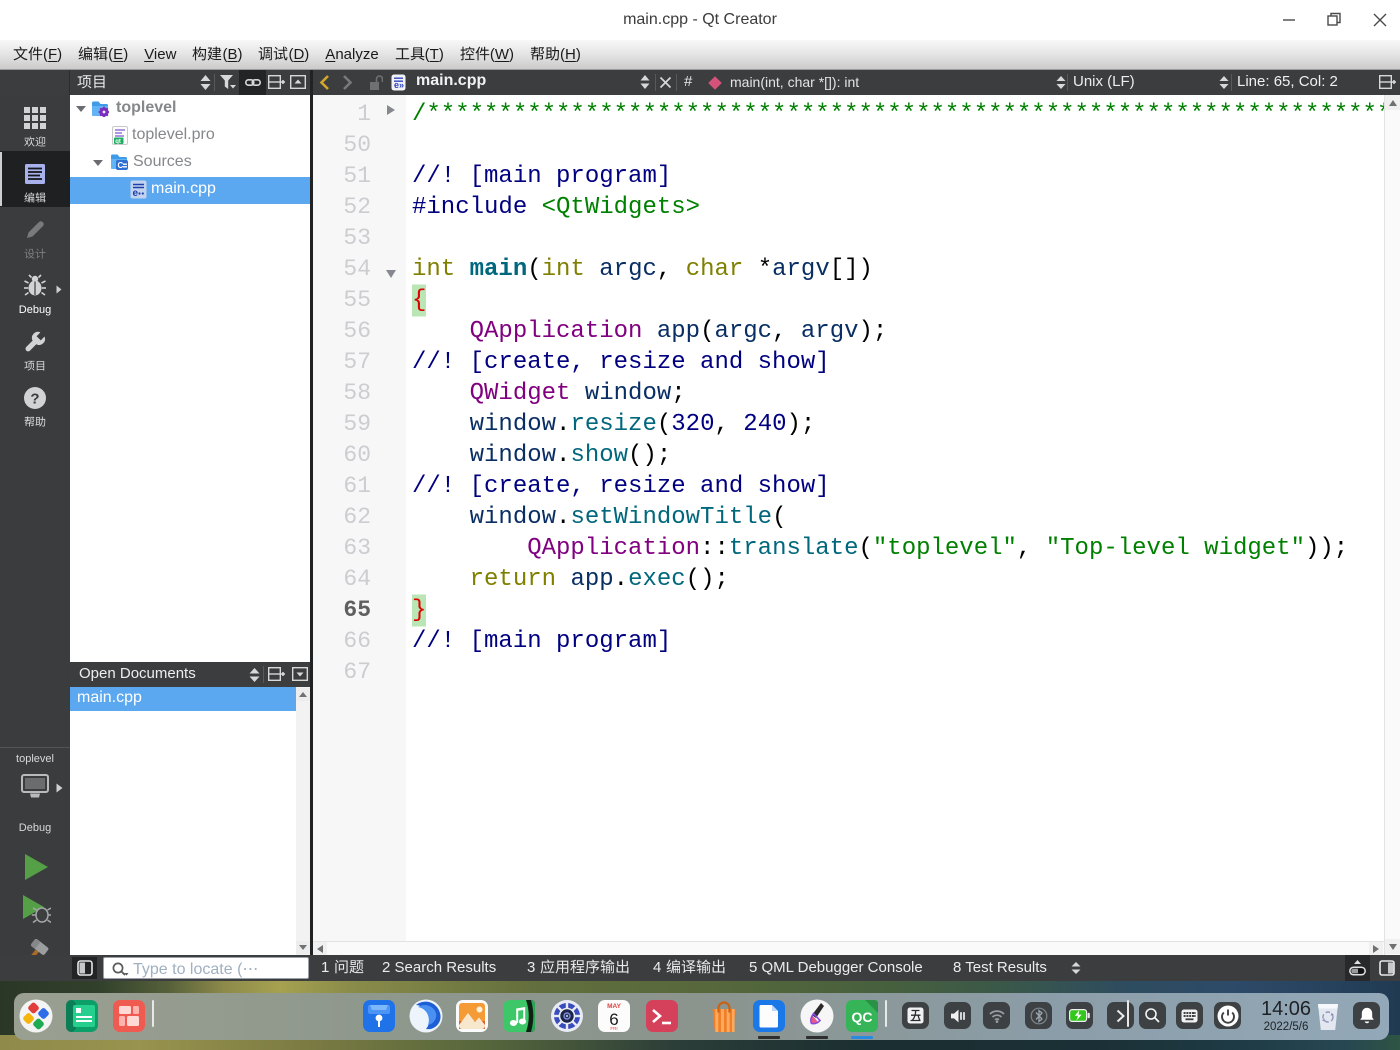 The height and width of the screenshot is (1050, 1400). What do you see at coordinates (121, 165) in the screenshot?
I see `svg-text: C` at bounding box center [121, 165].